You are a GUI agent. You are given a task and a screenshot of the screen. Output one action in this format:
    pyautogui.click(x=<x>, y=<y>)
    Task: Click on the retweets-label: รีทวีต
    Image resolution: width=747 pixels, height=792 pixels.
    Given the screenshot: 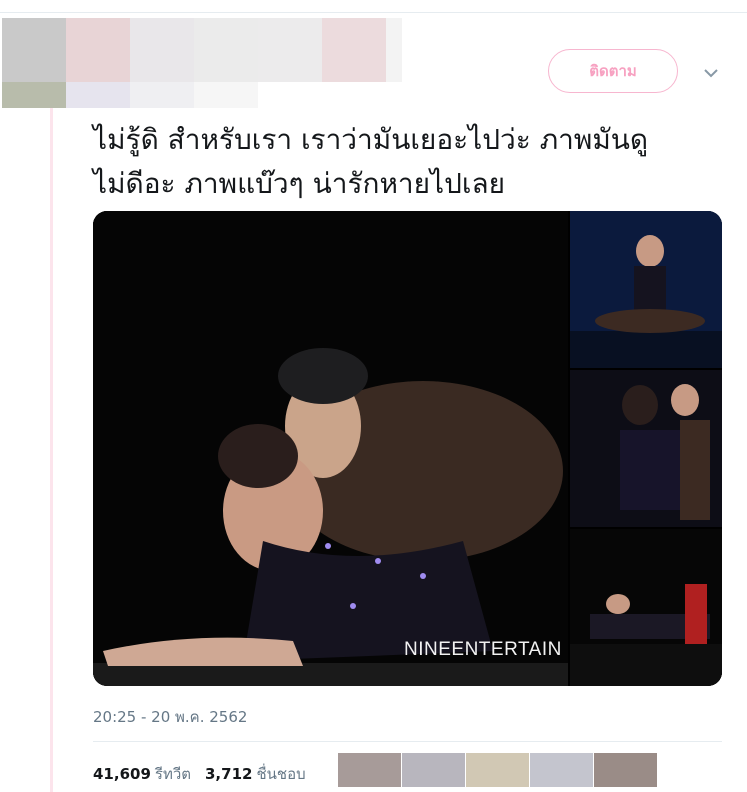 What is the action you would take?
    pyautogui.click(x=173, y=774)
    